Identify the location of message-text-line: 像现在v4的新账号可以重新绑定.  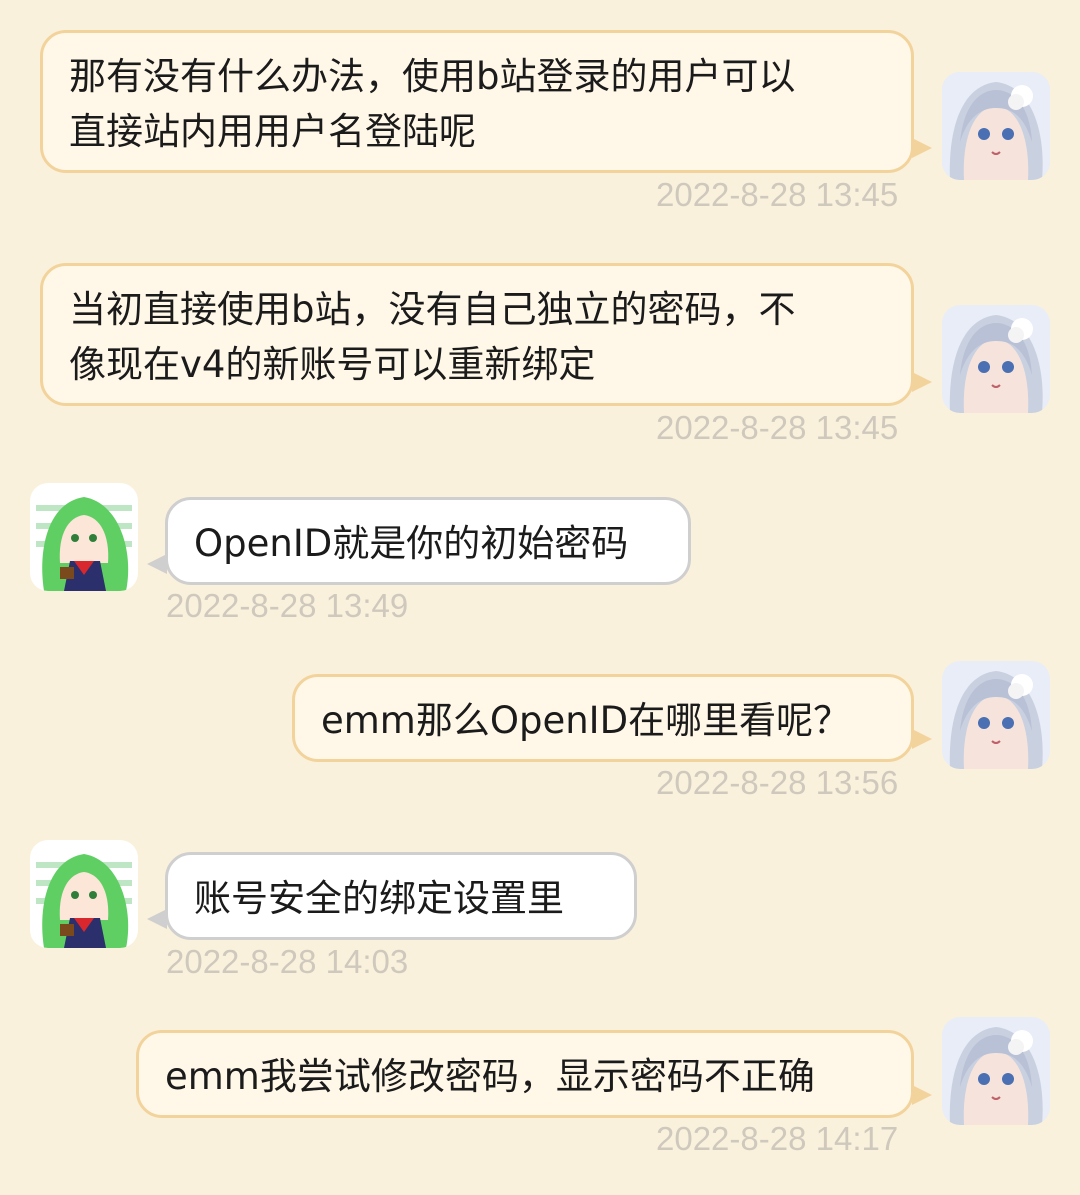
(332, 364).